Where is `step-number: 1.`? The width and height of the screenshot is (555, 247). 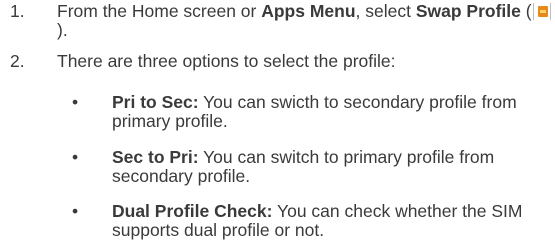 step-number: 1. is located at coordinates (17, 11).